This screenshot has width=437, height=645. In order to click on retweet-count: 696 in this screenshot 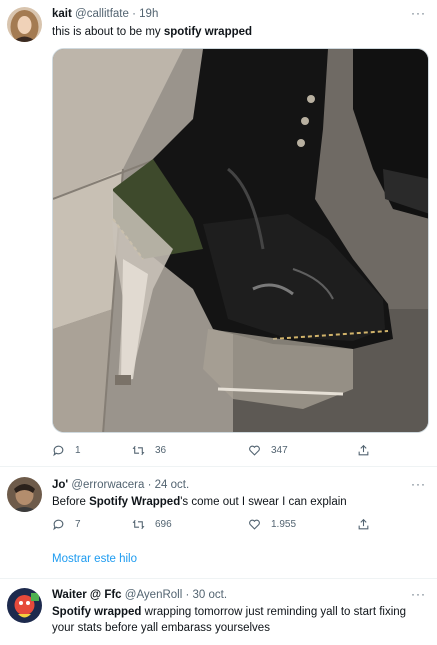, I will do `click(163, 524)`.